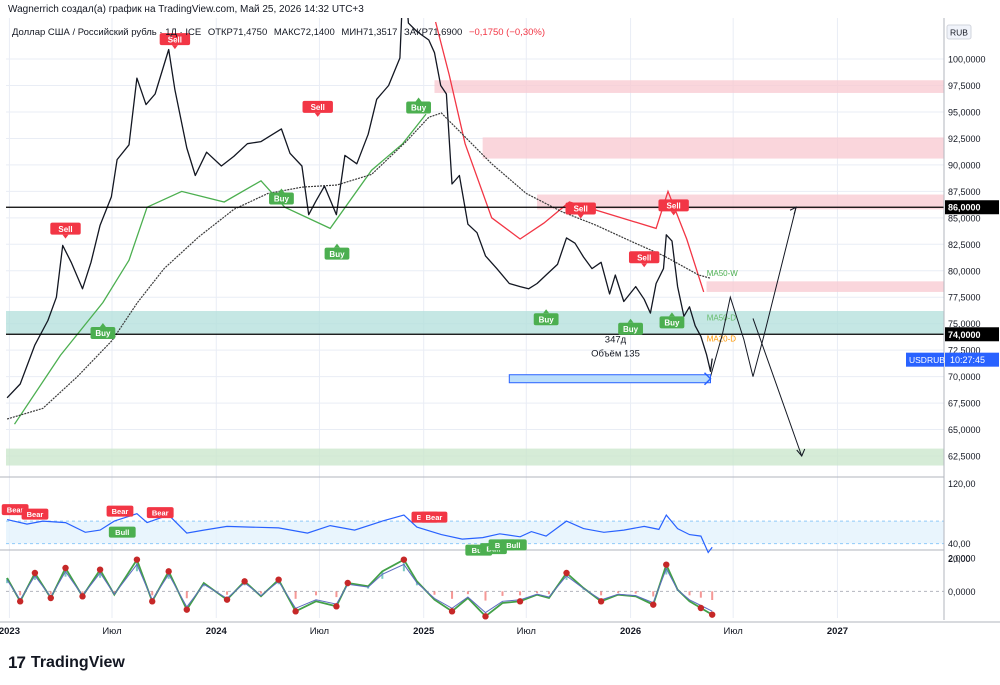 The image size is (1000, 685). What do you see at coordinates (927, 360) in the screenshot?
I see `symbol-badge-text: USDRUB` at bounding box center [927, 360].